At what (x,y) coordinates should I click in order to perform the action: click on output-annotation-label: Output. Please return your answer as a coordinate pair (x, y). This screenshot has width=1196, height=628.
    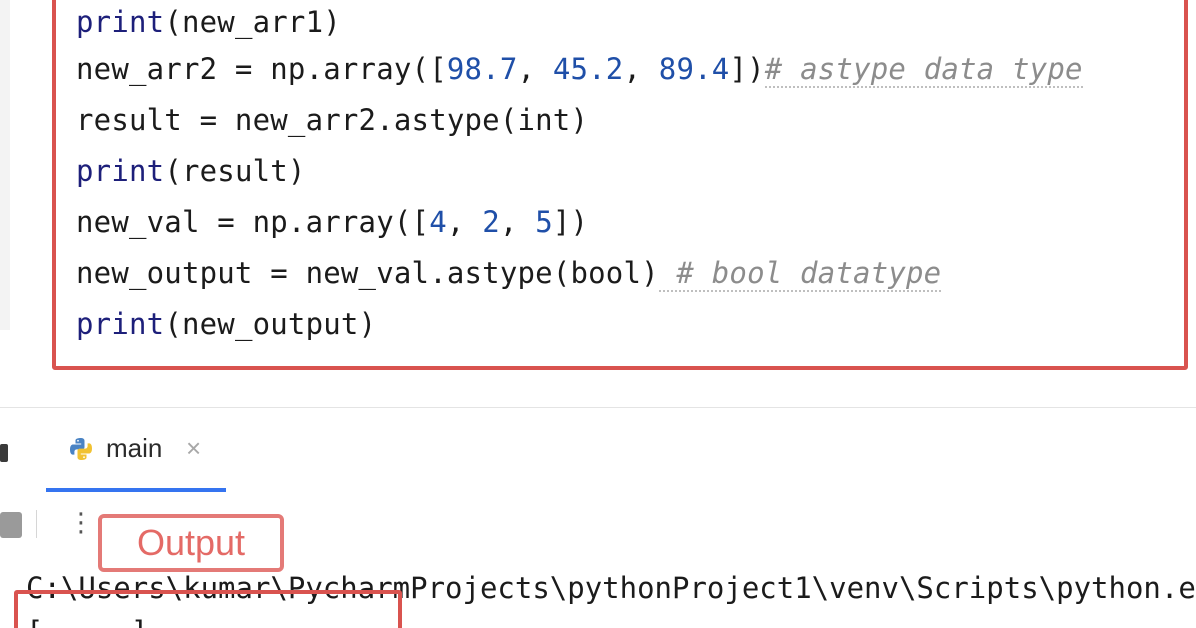
    Looking at the image, I should click on (191, 542).